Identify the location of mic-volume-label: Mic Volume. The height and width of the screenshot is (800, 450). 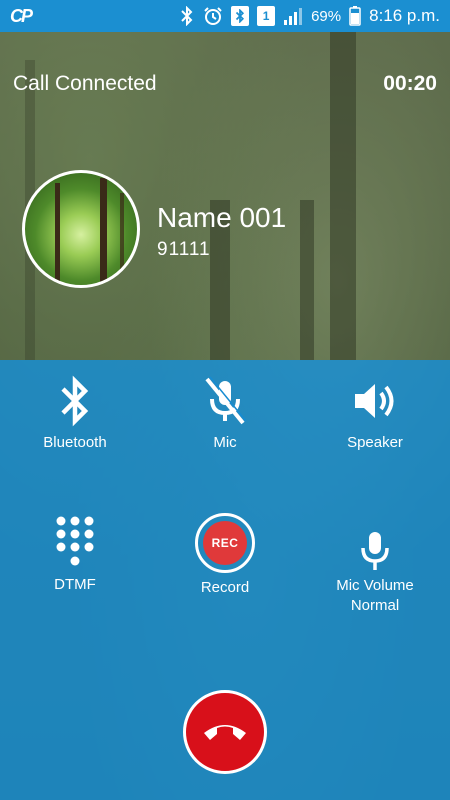
(375, 585).